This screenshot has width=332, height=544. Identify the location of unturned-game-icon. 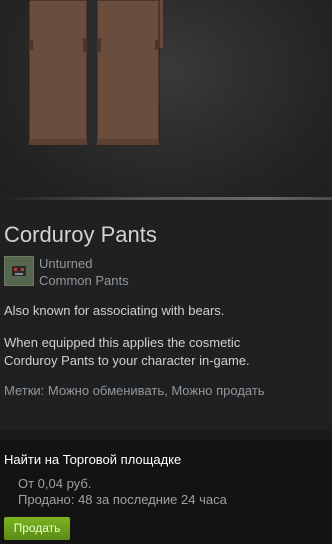
(19, 271).